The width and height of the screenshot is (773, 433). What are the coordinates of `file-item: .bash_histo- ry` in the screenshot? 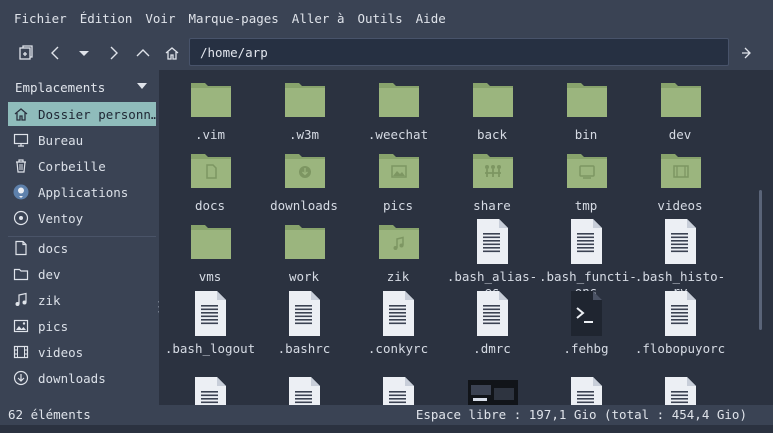 It's located at (680, 256).